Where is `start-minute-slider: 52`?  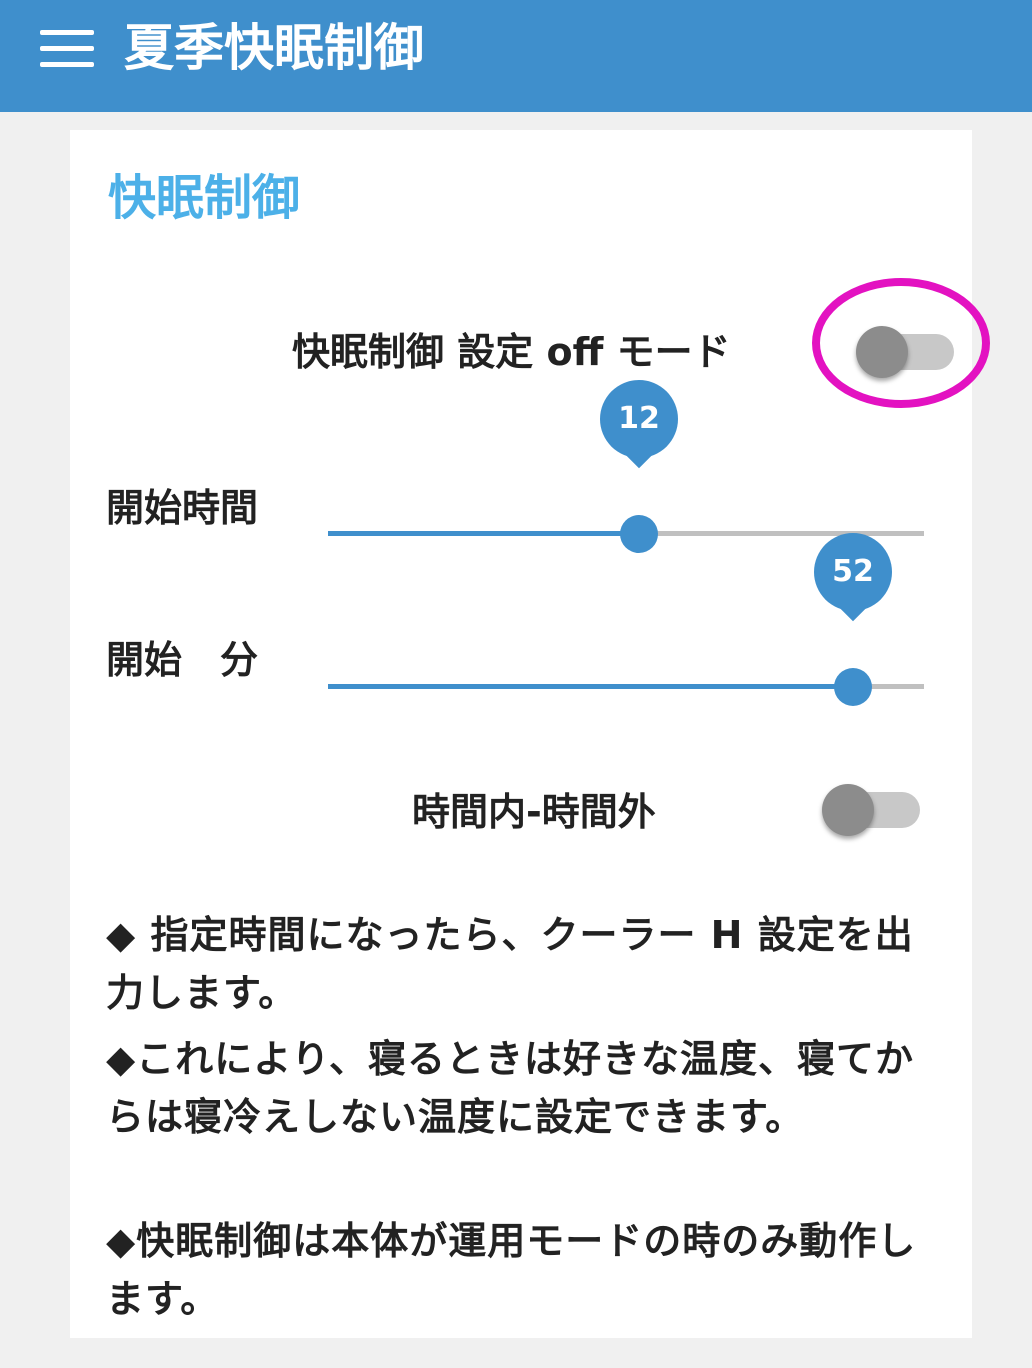
start-minute-slider: 52 is located at coordinates (626, 627).